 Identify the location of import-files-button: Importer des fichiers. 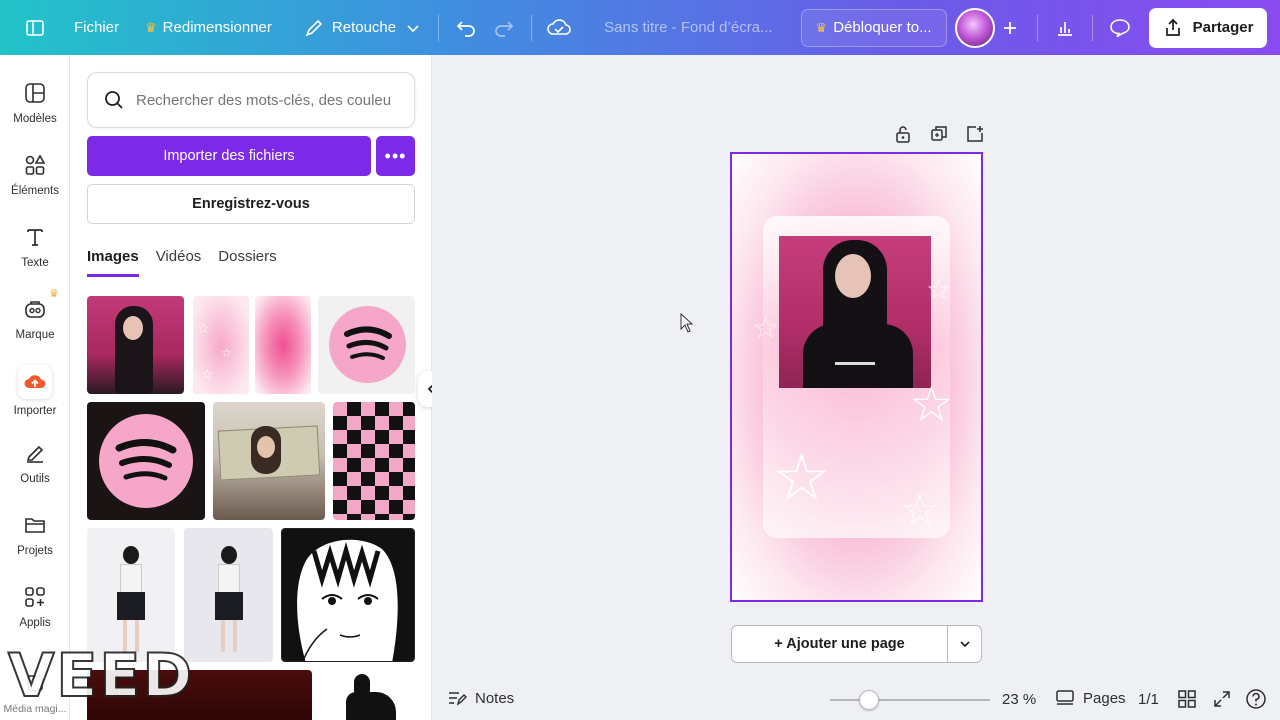
(229, 156).